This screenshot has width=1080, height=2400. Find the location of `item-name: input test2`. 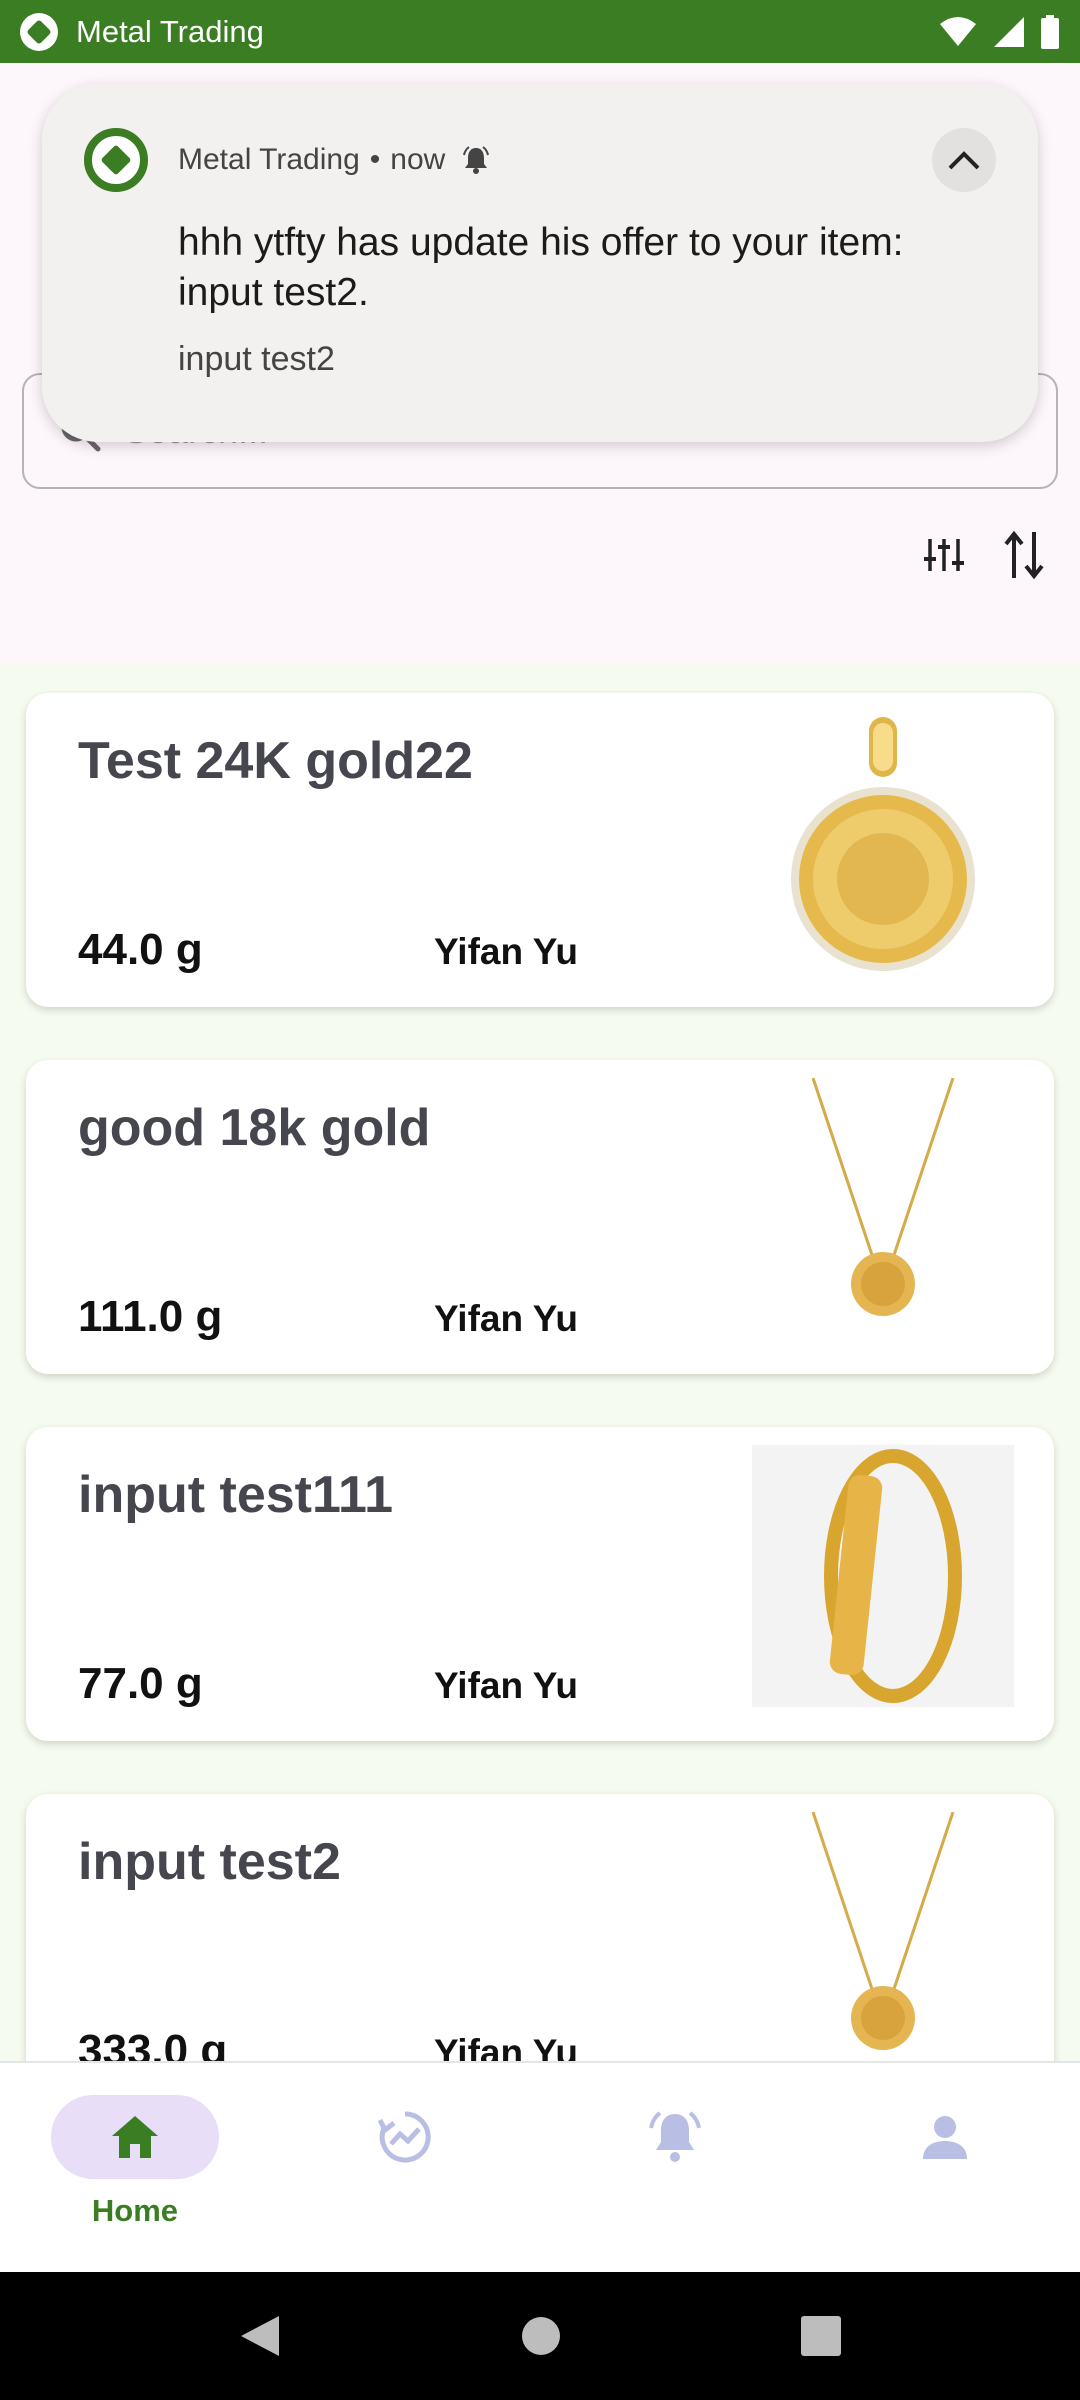

item-name: input test2 is located at coordinates (209, 1862).